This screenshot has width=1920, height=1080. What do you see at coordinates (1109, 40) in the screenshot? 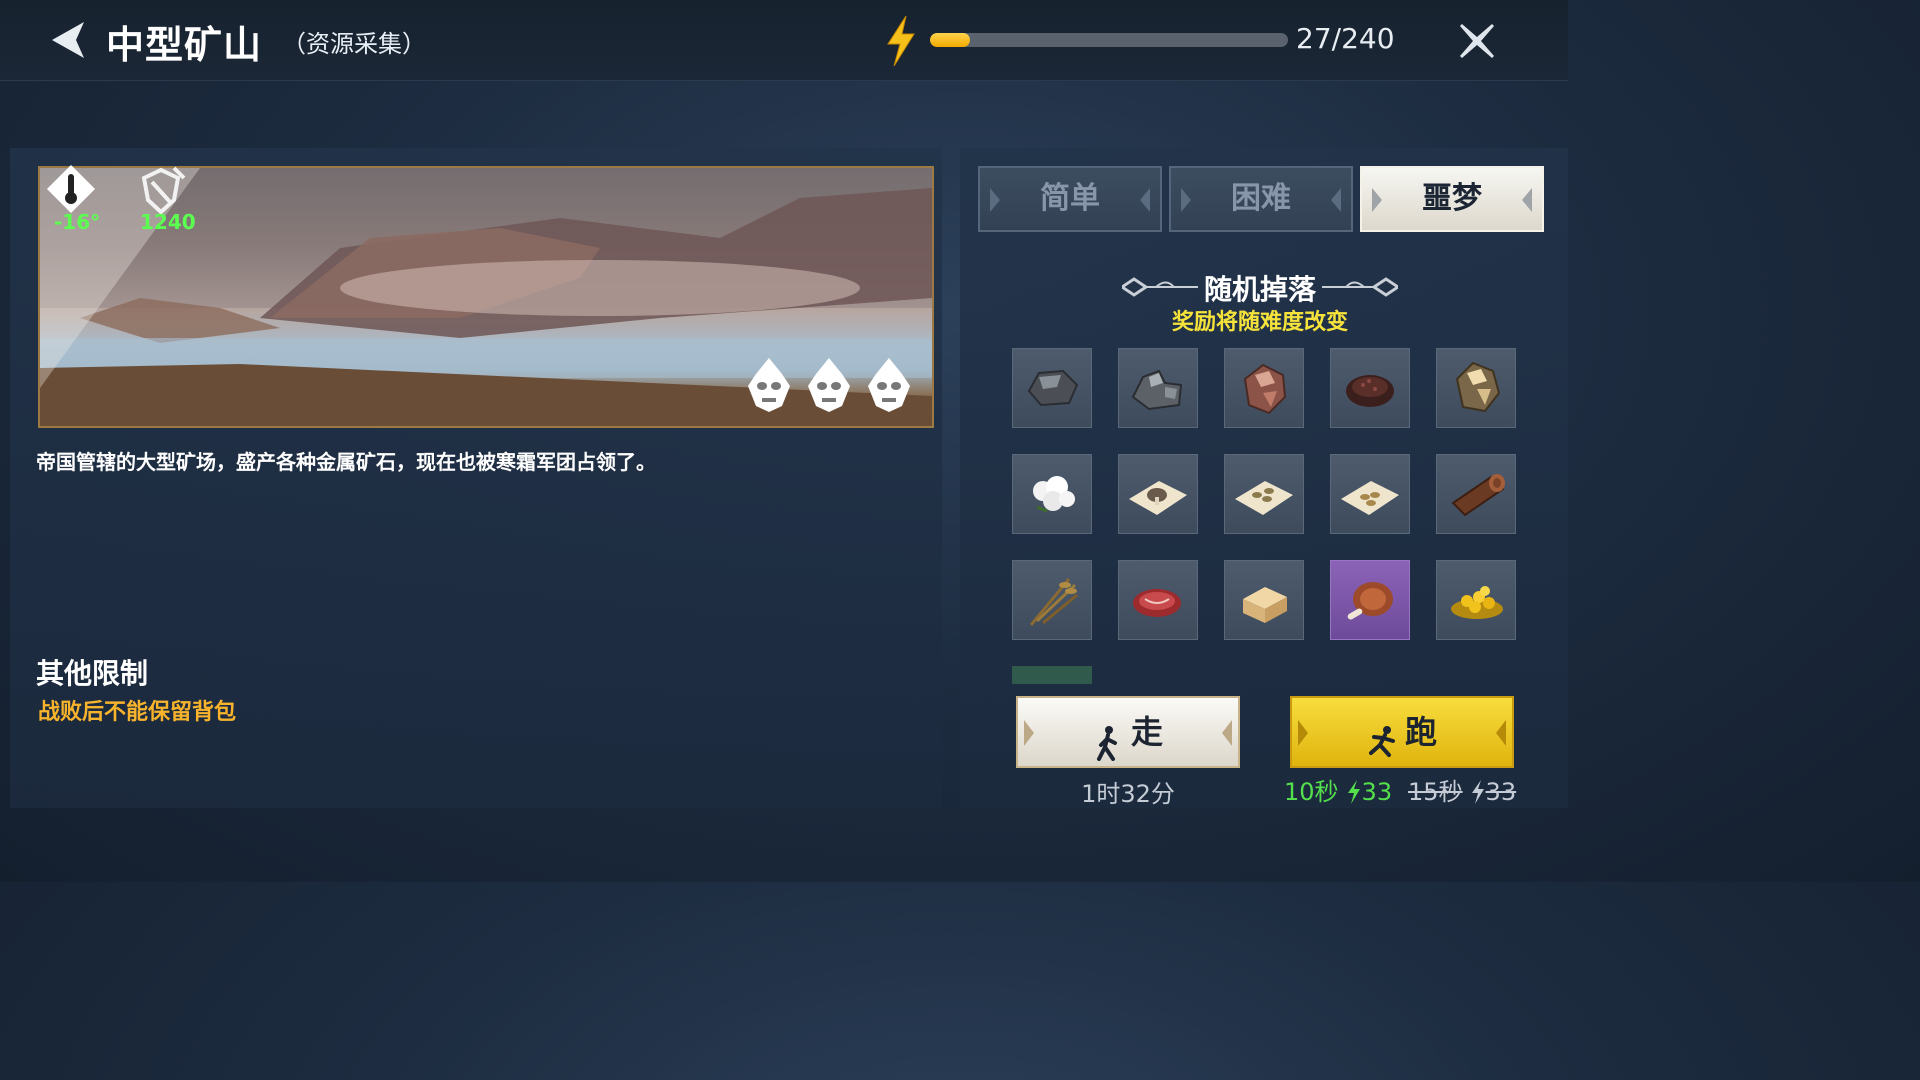
I see `energy-bar` at bounding box center [1109, 40].